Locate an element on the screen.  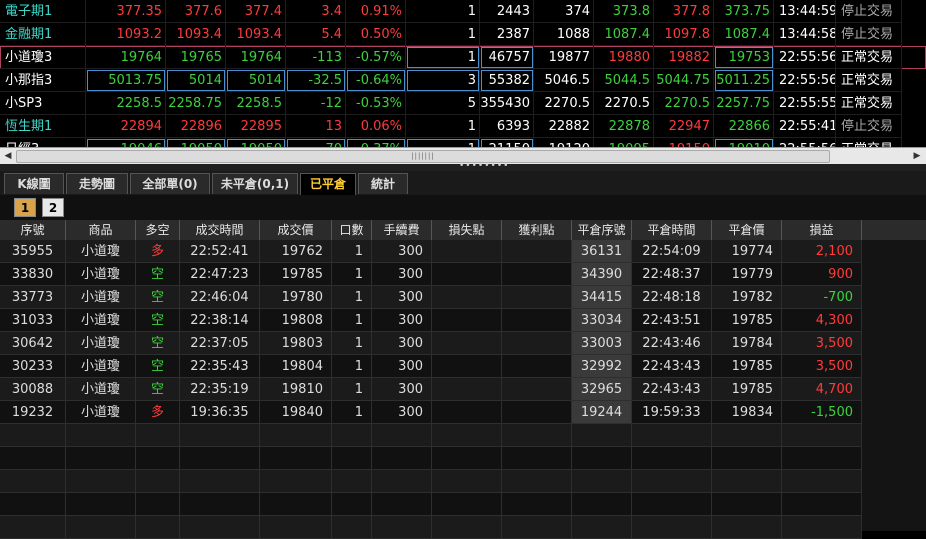
cell-close_id: 33034 is located at coordinates (602, 320).